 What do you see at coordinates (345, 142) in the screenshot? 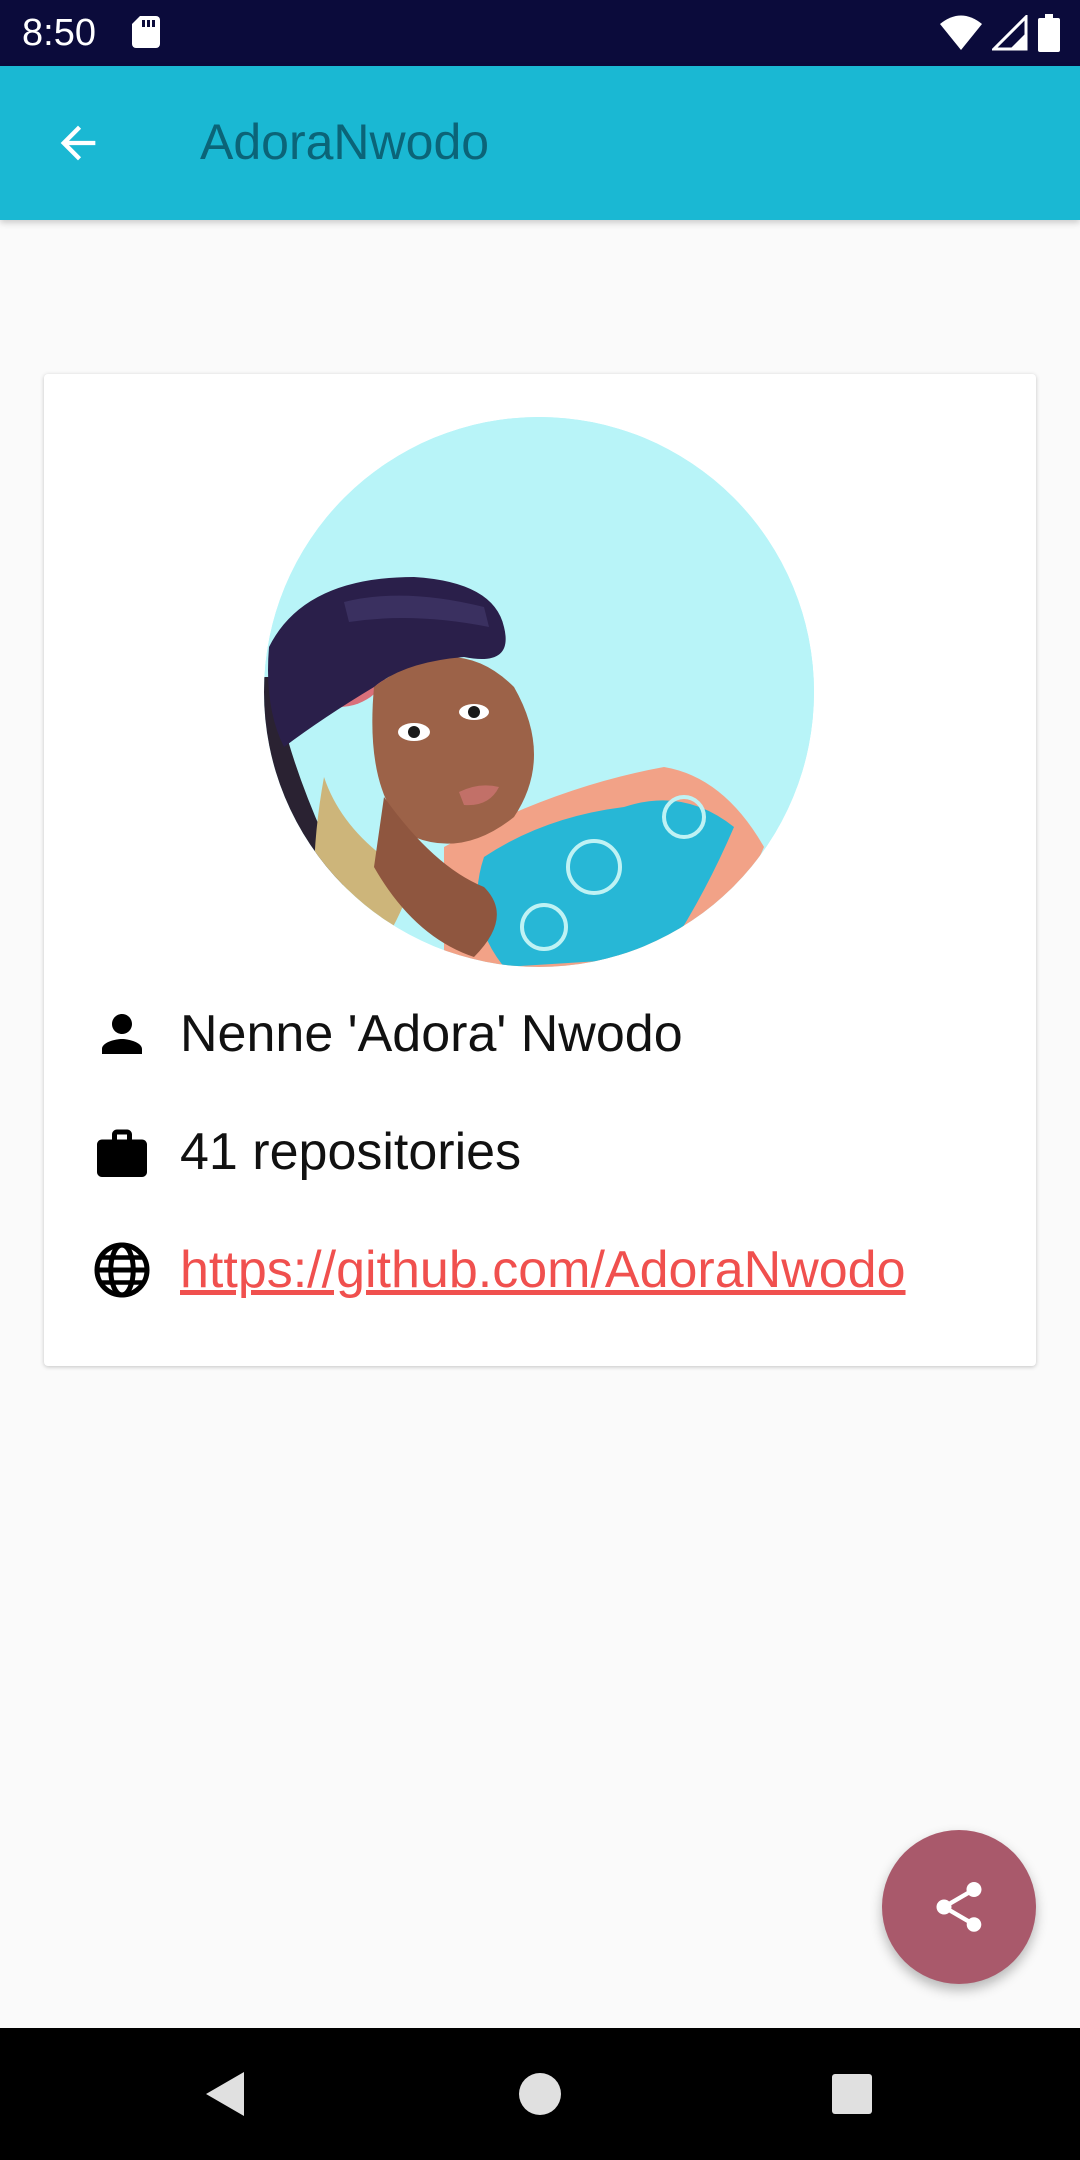
I see `page-title: AdoraNwodo` at bounding box center [345, 142].